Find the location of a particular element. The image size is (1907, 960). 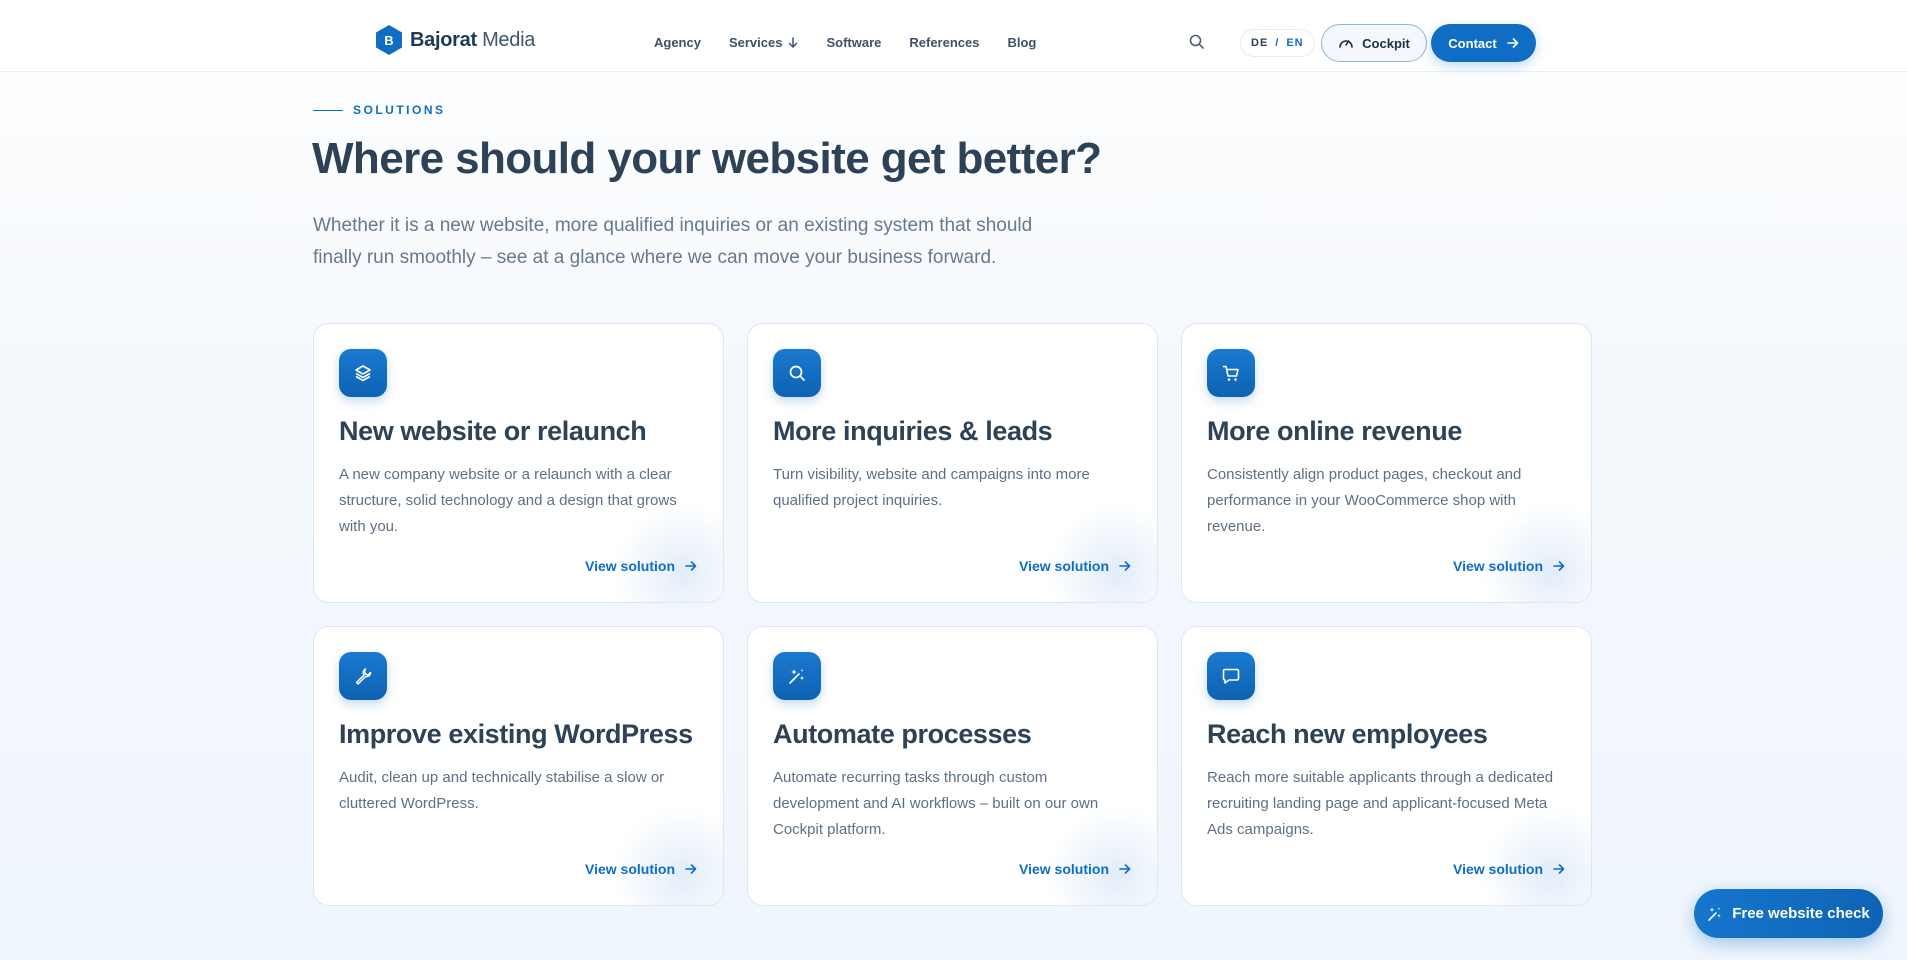

cart-icon is located at coordinates (1231, 373).